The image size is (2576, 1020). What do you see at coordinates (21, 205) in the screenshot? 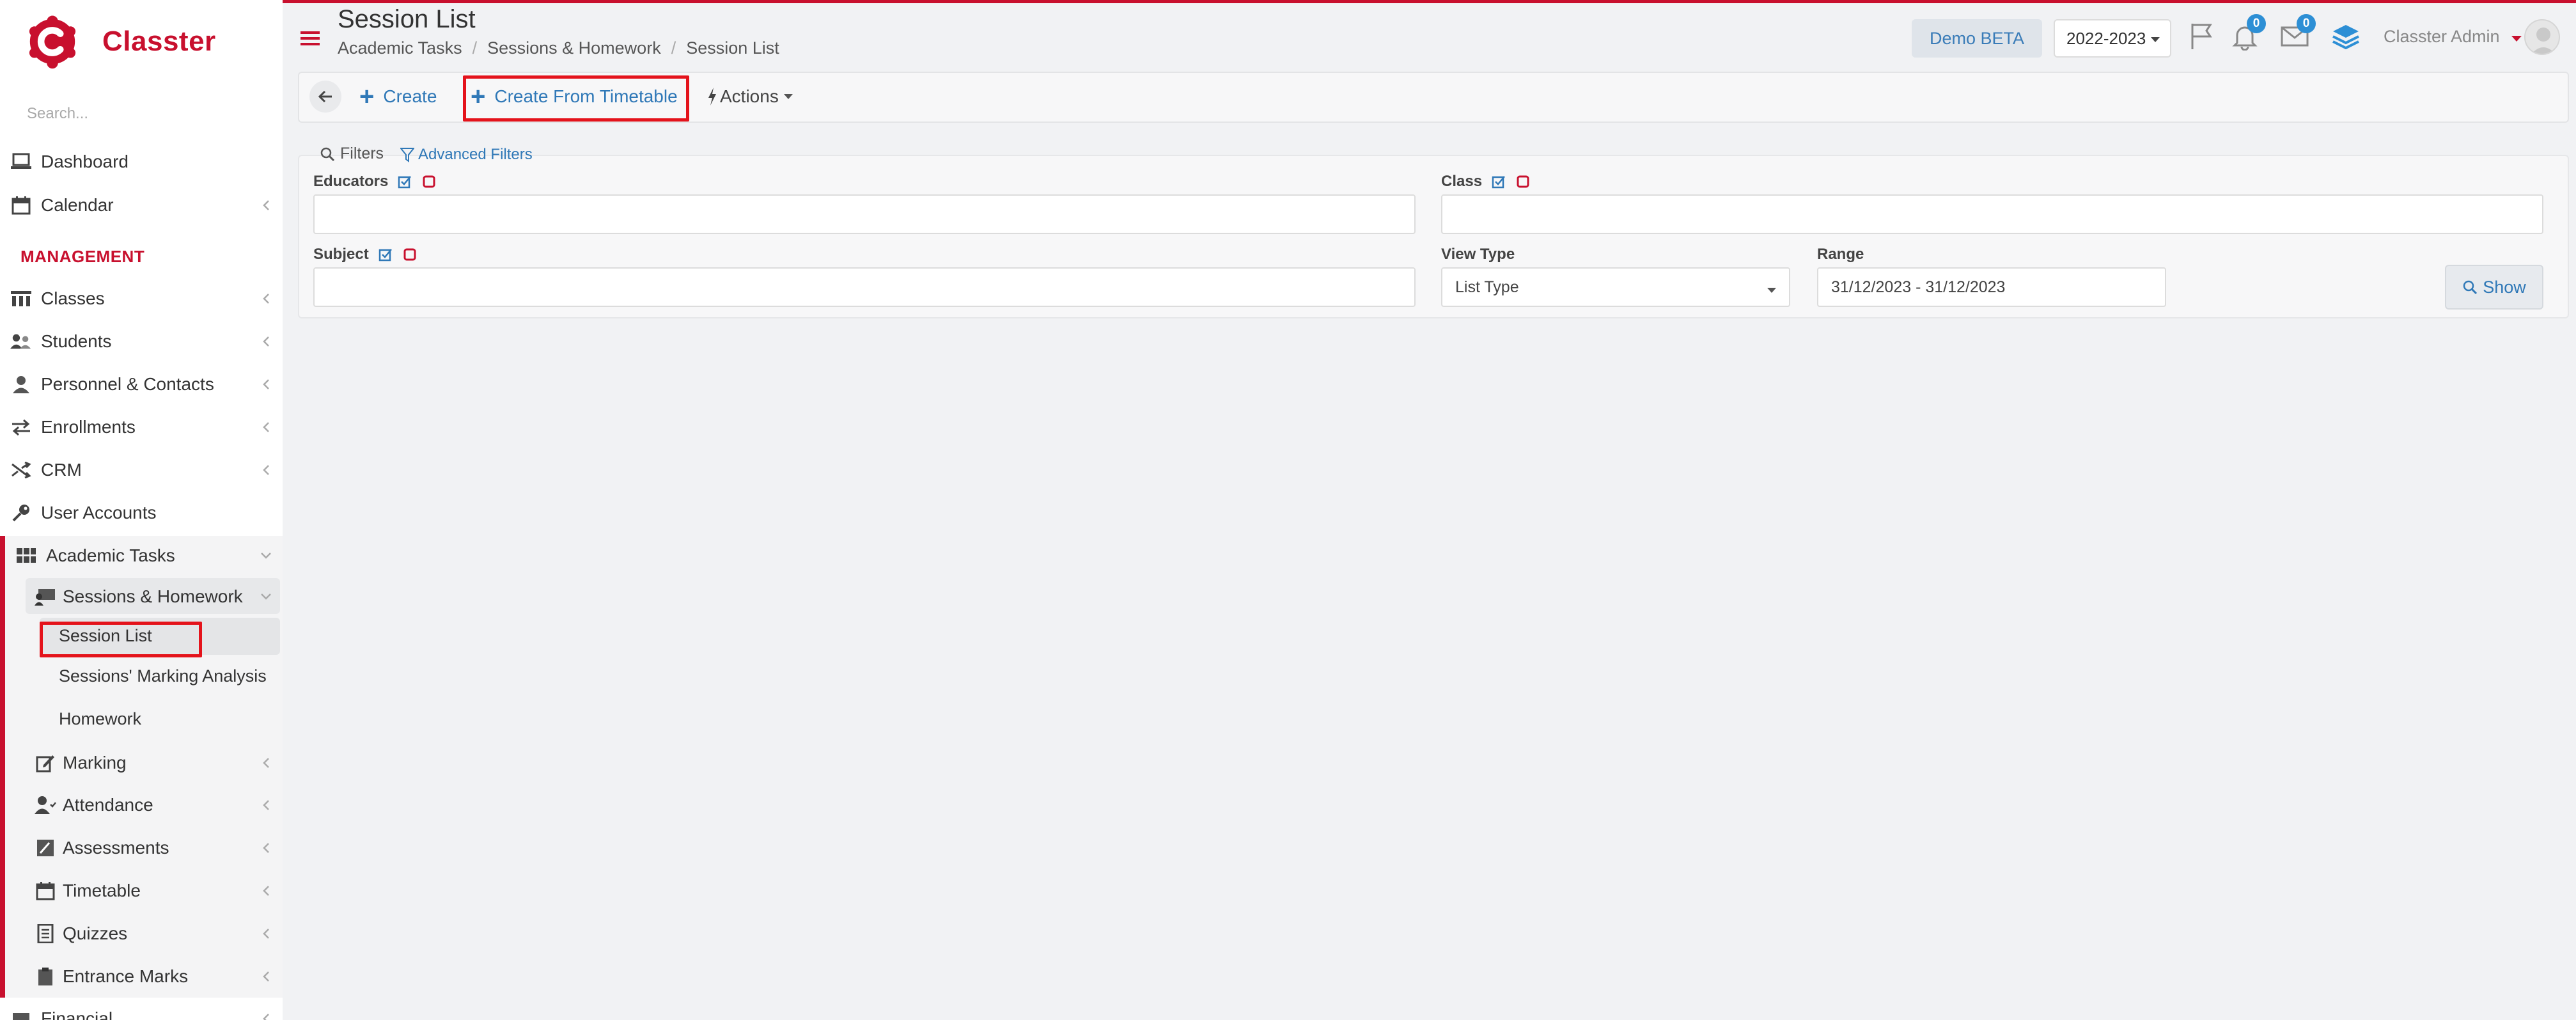
I see `calendar-icon` at bounding box center [21, 205].